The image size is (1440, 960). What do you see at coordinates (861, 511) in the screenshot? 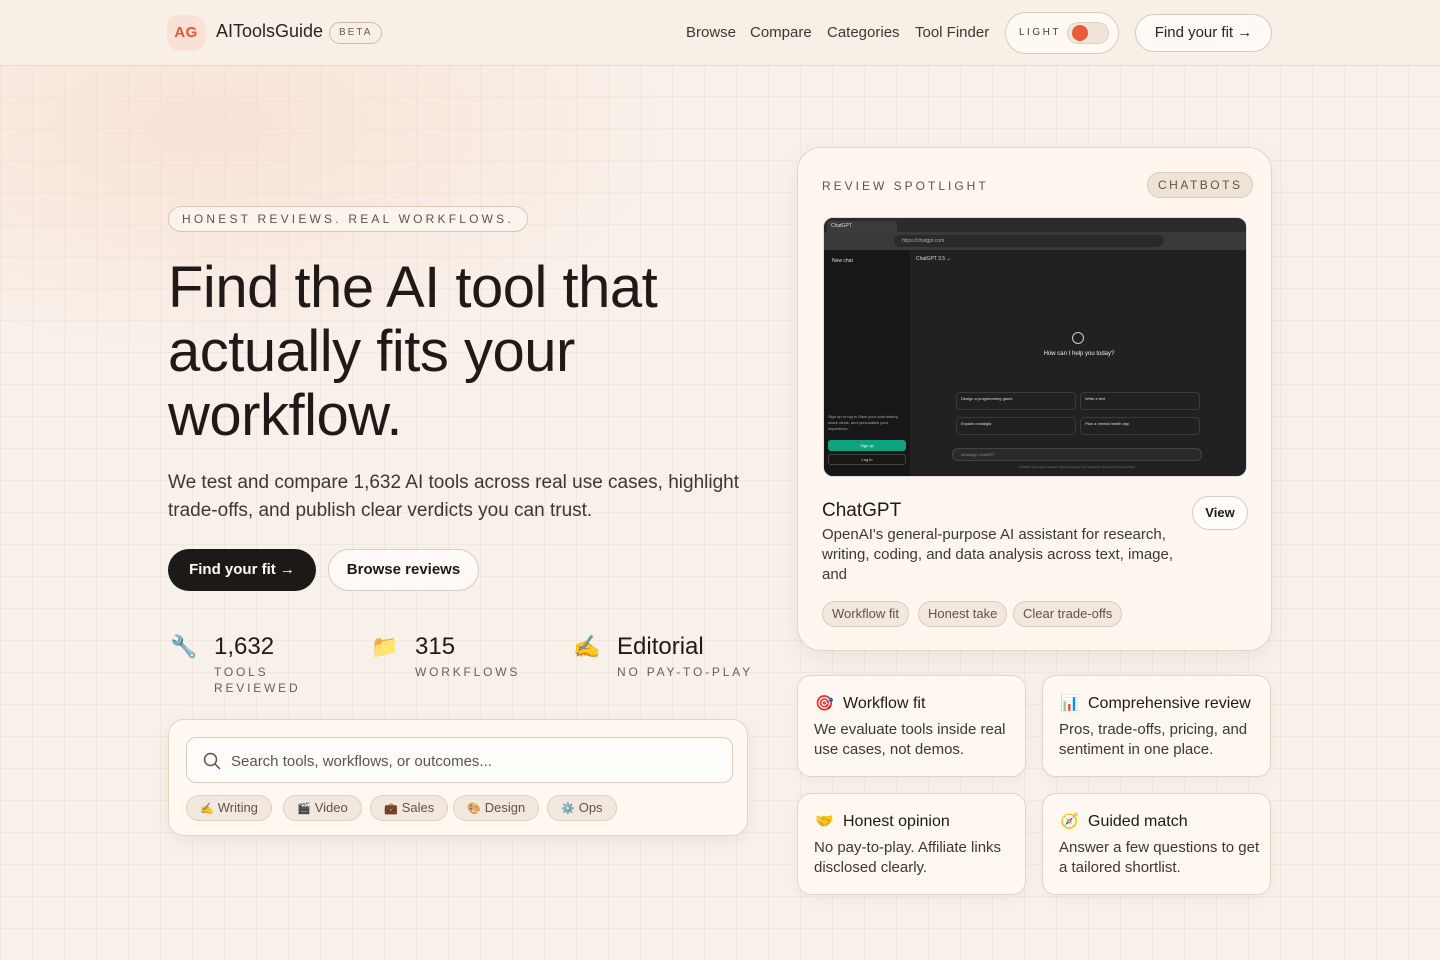
I see `tool-name: ChatGPT` at bounding box center [861, 511].